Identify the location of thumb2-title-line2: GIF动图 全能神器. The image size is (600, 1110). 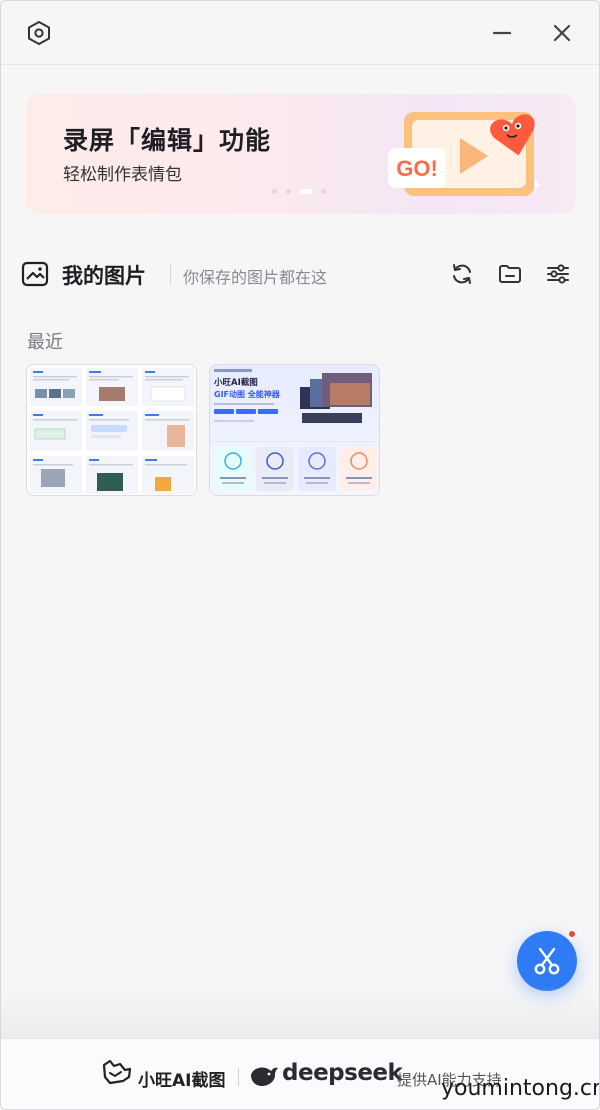
(247, 394).